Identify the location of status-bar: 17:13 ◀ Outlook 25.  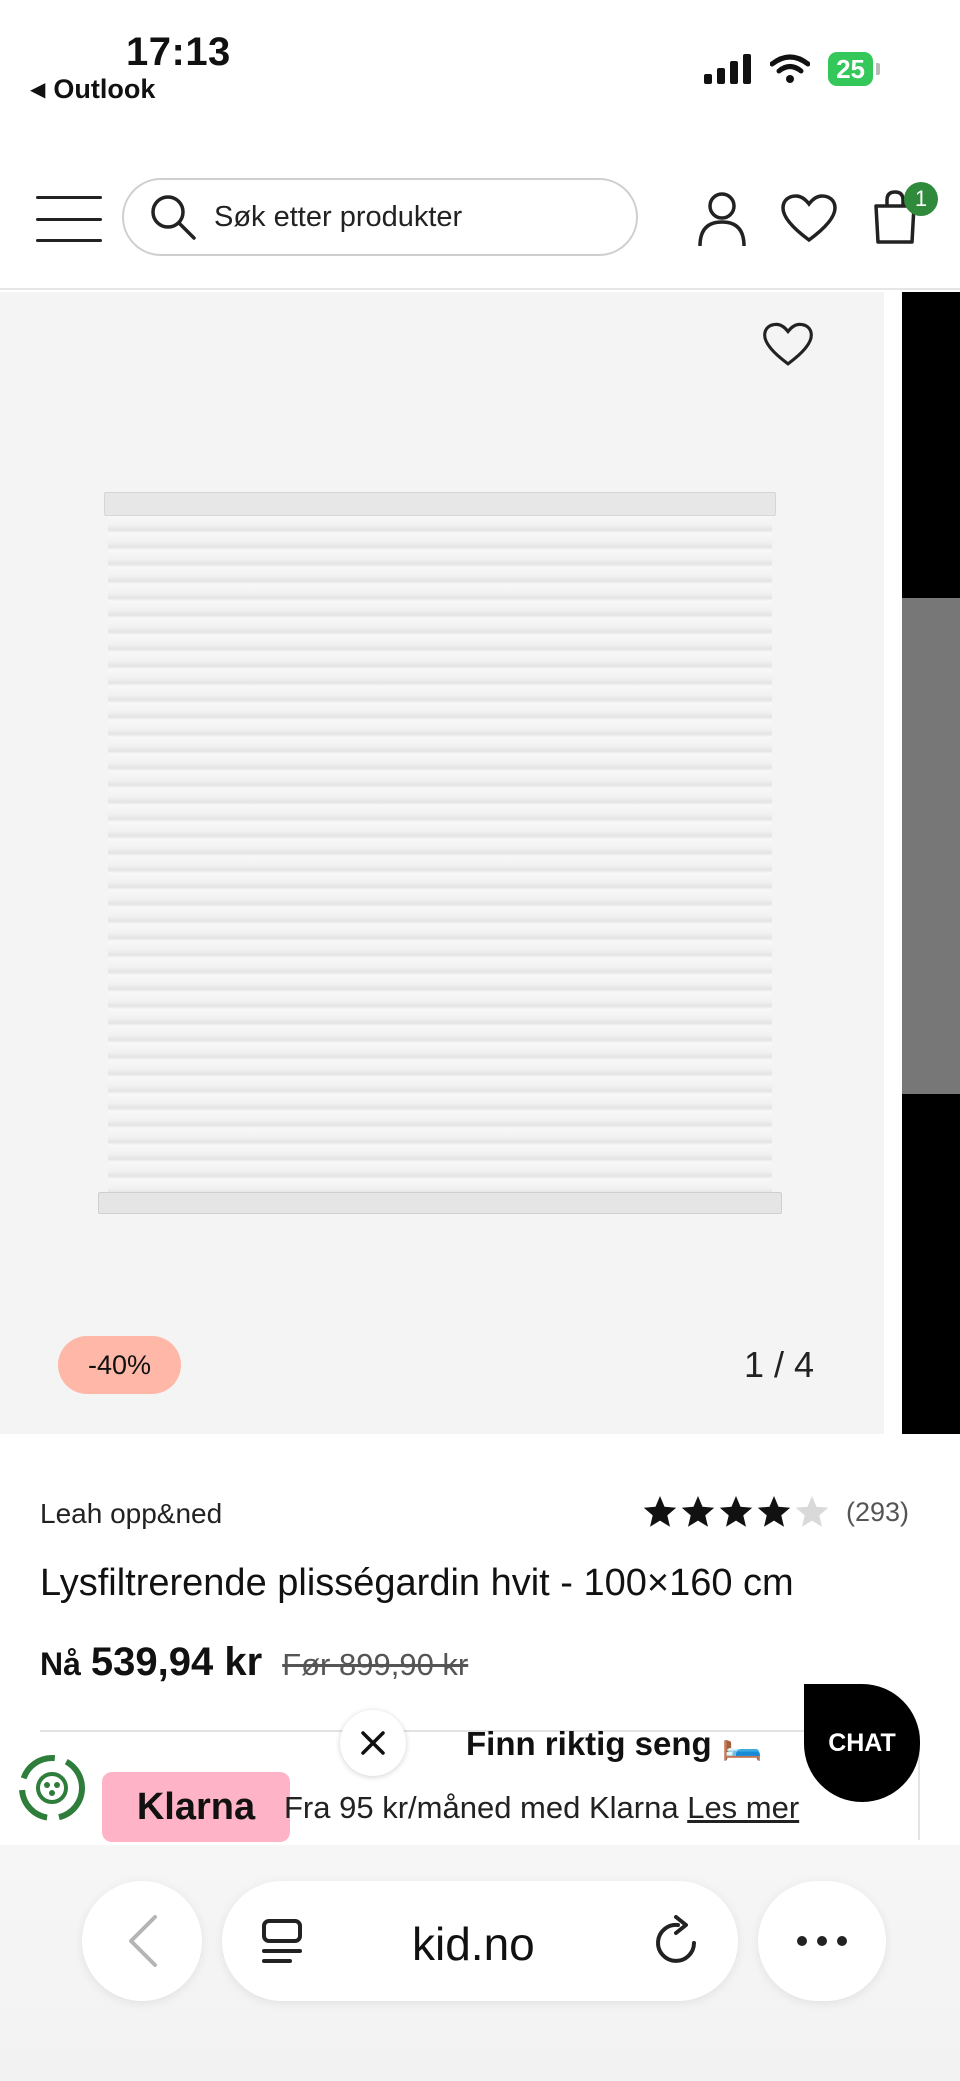
(480, 60).